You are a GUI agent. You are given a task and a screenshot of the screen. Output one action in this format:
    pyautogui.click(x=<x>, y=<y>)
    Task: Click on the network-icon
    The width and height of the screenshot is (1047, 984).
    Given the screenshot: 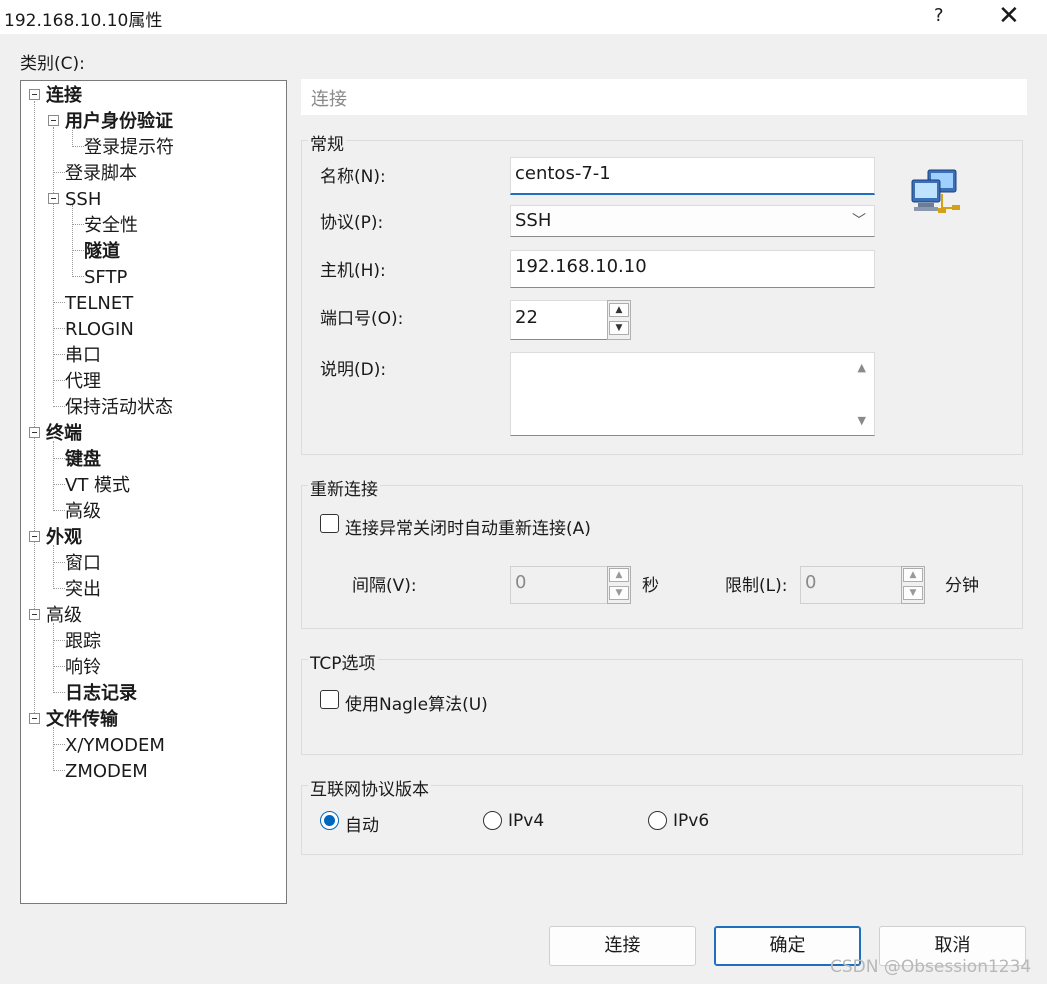 What is the action you would take?
    pyautogui.click(x=936, y=193)
    